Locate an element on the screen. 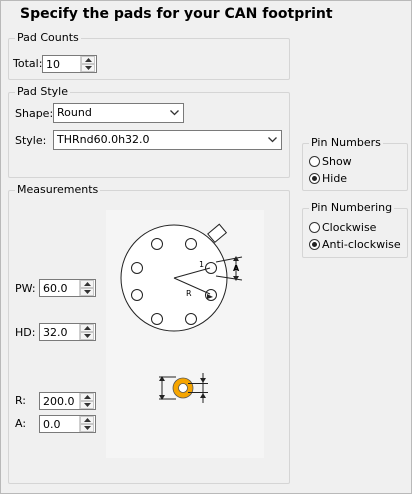 Image resolution: width=412 pixels, height=494 pixels. style-label: Style: is located at coordinates (31, 140).